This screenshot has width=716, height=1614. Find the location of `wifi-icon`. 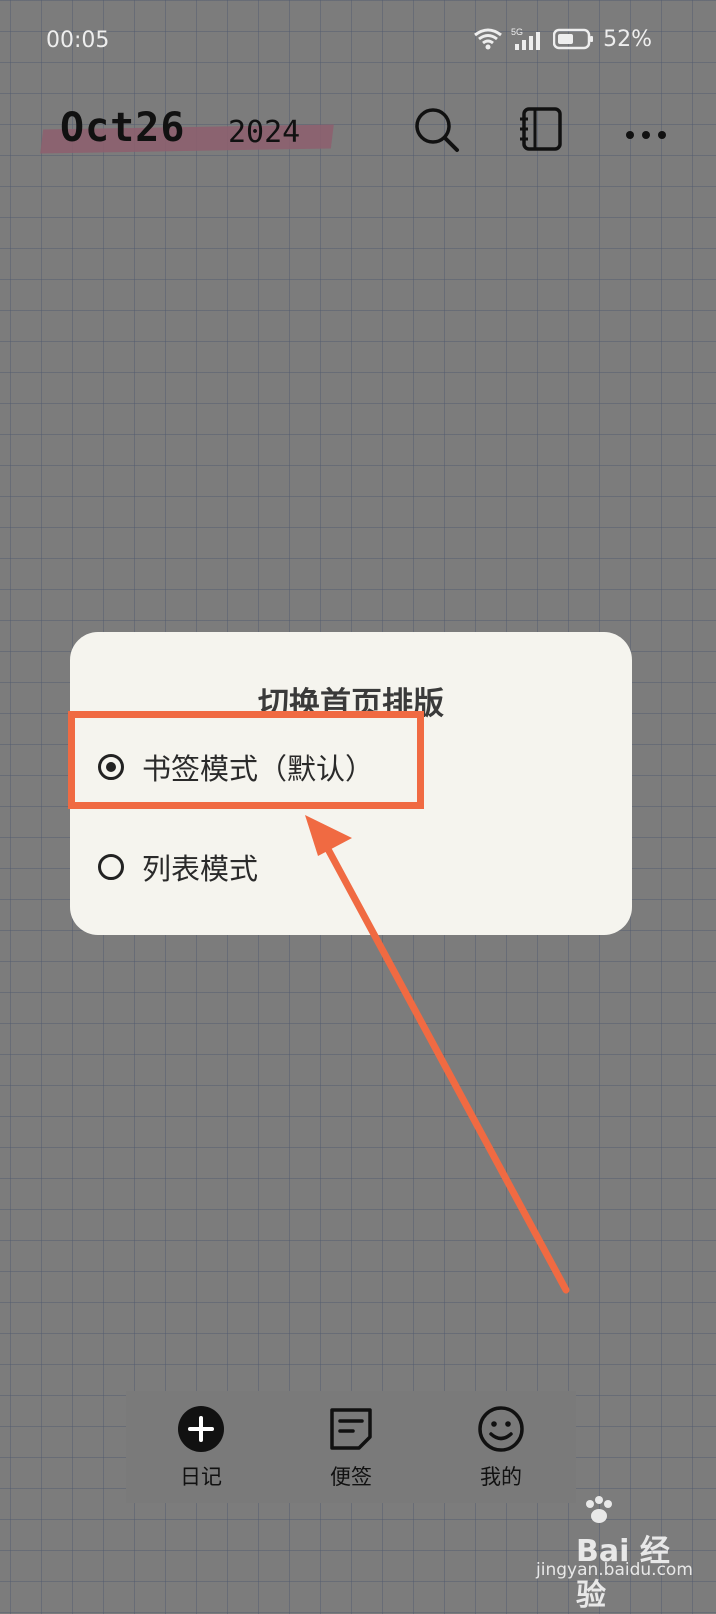

wifi-icon is located at coordinates (488, 39).